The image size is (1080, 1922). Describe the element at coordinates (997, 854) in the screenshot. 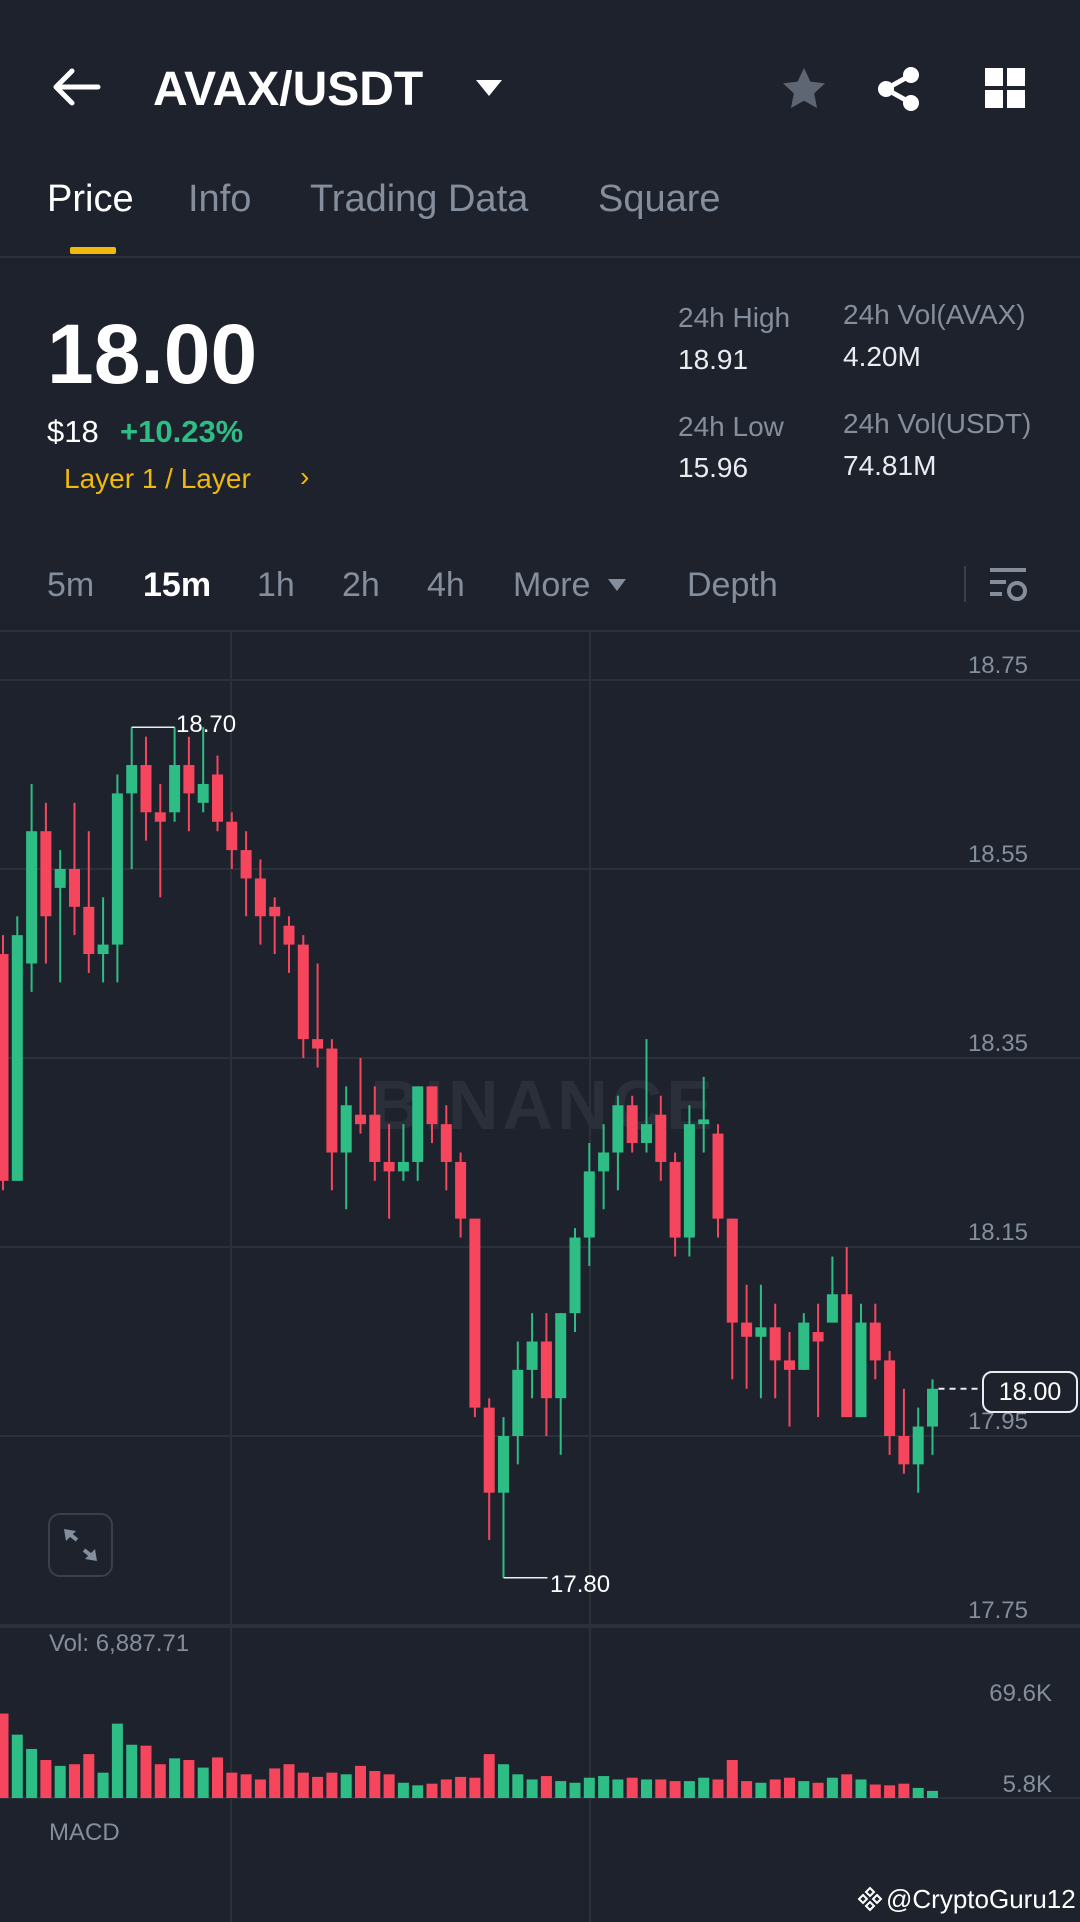

I see `price-tick: 18.55` at that location.